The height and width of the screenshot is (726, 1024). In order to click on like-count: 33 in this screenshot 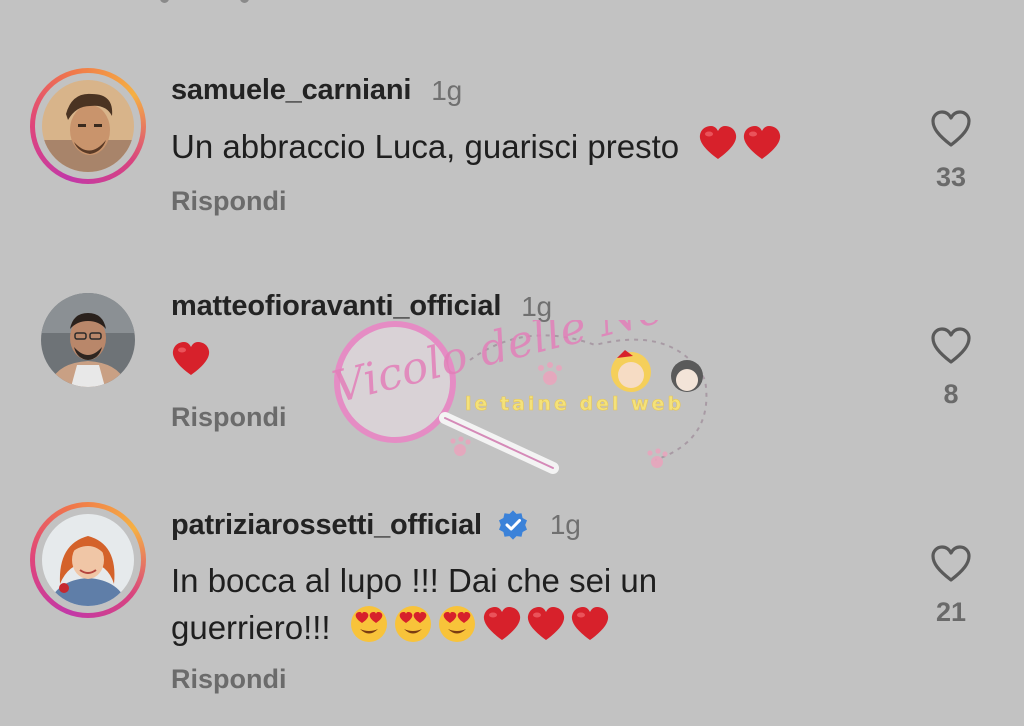, I will do `click(951, 177)`.